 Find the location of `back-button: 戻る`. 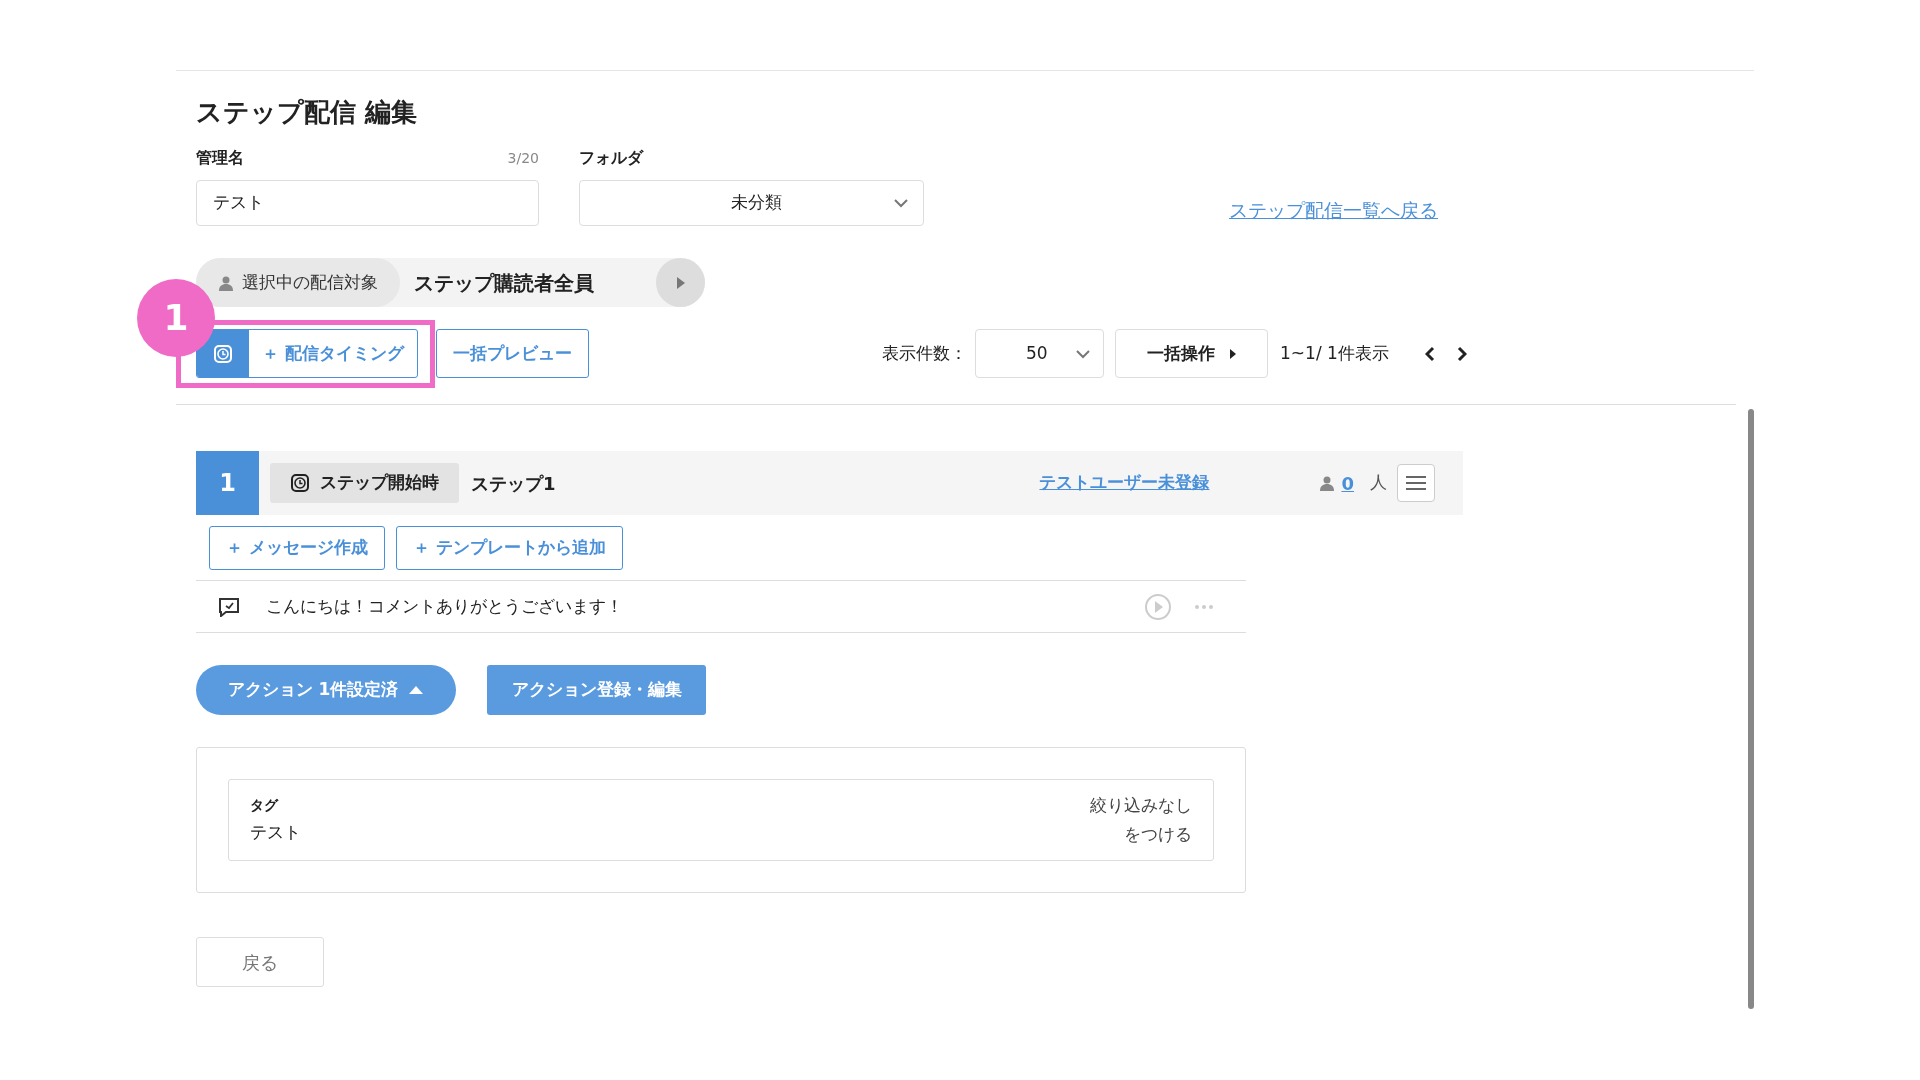

back-button: 戻る is located at coordinates (260, 962).